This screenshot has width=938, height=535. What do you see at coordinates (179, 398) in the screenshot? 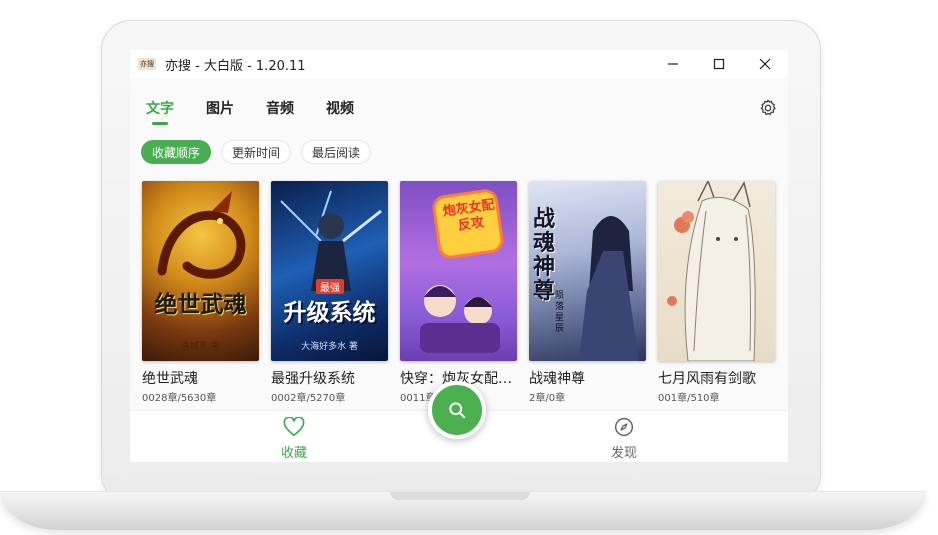
I see `book-progress: 0028章/5630章` at bounding box center [179, 398].